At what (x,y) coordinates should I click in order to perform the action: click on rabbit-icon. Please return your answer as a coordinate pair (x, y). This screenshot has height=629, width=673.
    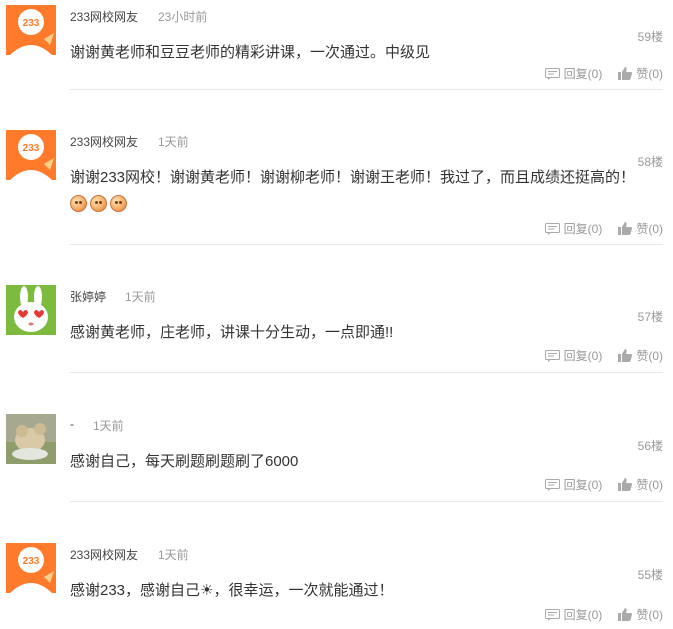
    Looking at the image, I should click on (31, 310).